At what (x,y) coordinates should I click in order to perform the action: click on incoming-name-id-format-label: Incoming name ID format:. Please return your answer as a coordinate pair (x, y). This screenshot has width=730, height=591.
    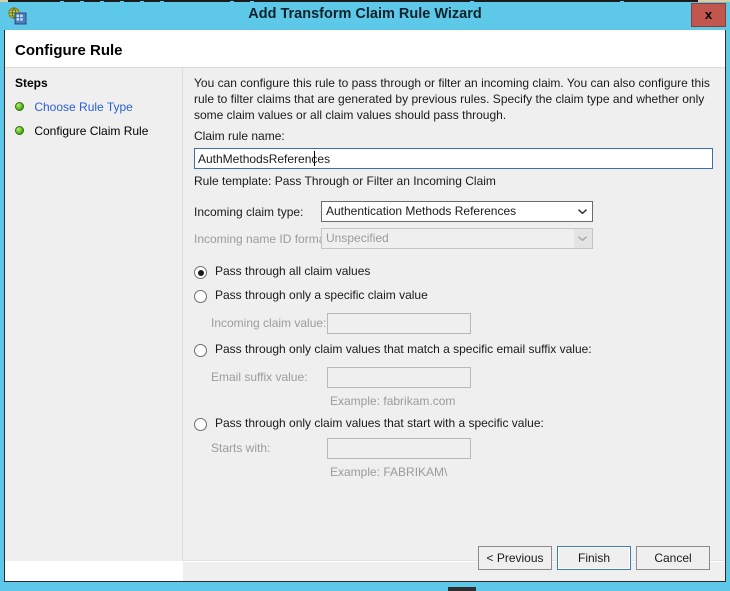
    Looking at the image, I should click on (263, 239).